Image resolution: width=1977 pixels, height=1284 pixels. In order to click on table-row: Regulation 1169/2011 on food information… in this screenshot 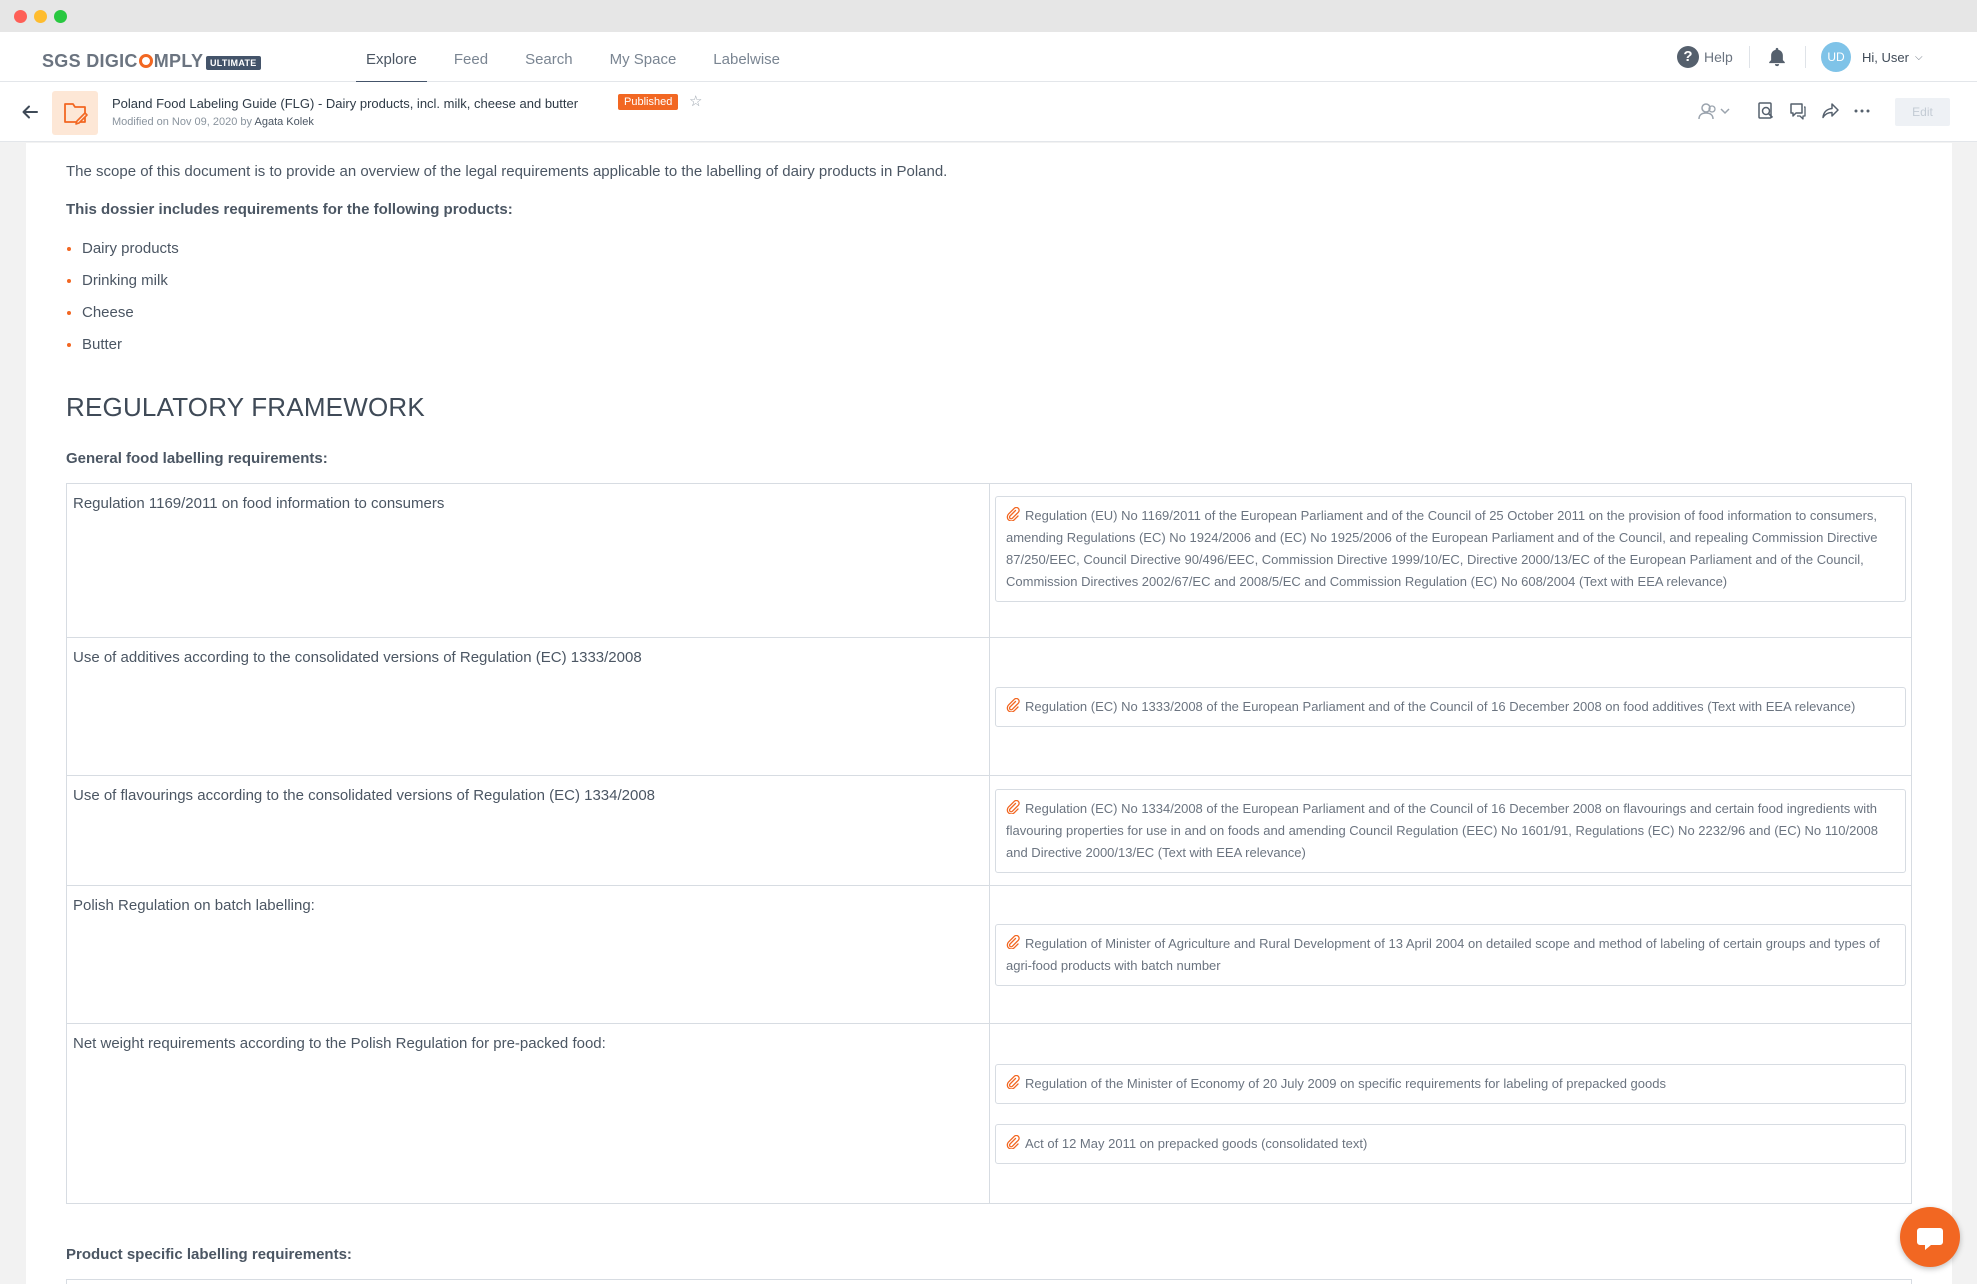, I will do `click(989, 561)`.